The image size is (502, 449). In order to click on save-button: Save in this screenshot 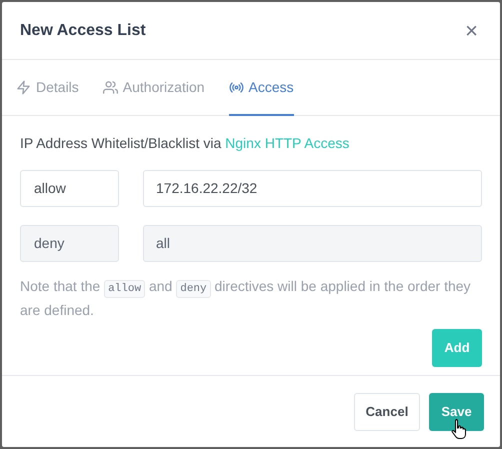, I will do `click(456, 411)`.